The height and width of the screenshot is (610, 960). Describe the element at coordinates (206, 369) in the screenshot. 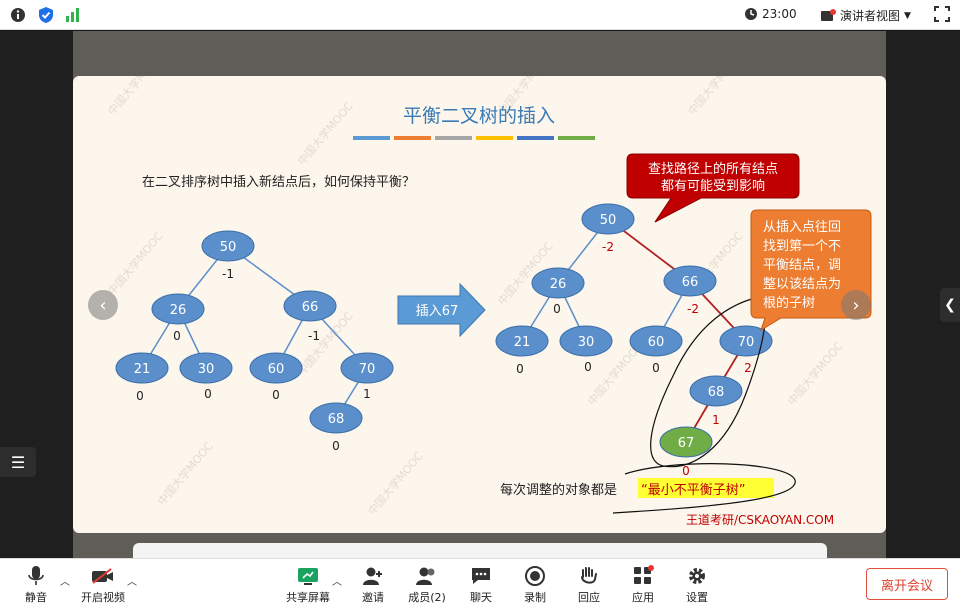

I see `left-tree-node-label: 30` at that location.